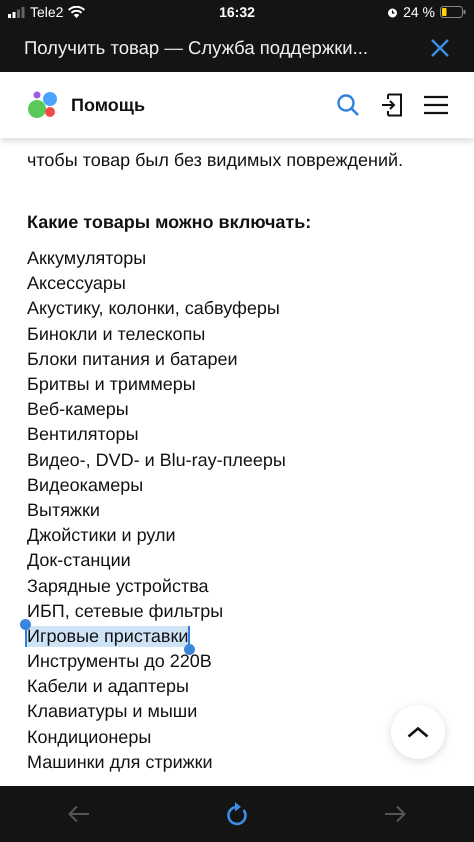  I want to click on clock-time: 16:32, so click(237, 12).